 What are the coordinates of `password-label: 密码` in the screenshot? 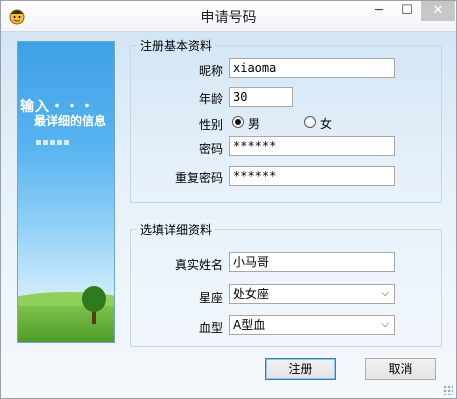 It's located at (210, 149).